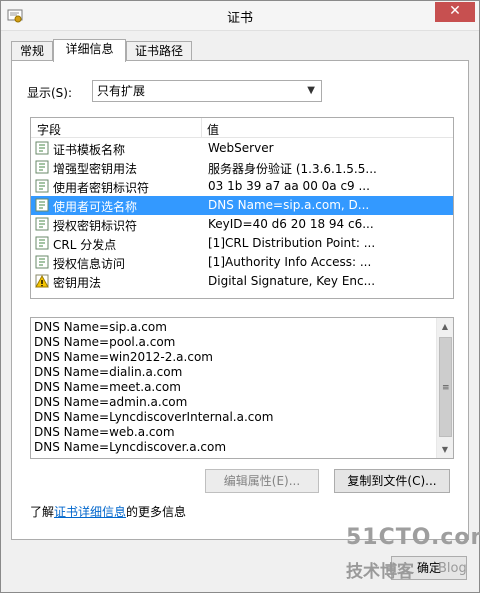  What do you see at coordinates (123, 357) in the screenshot?
I see `detail-line: DNS Name=win2012-2.a.com` at bounding box center [123, 357].